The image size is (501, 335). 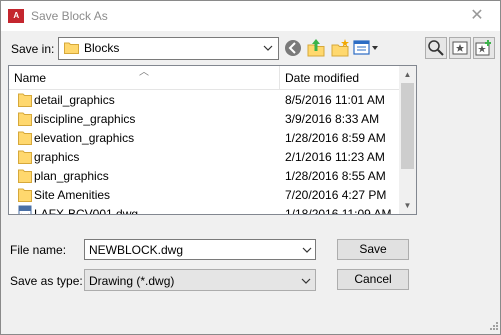 What do you see at coordinates (322, 78) in the screenshot?
I see `column-date-header: Date modified` at bounding box center [322, 78].